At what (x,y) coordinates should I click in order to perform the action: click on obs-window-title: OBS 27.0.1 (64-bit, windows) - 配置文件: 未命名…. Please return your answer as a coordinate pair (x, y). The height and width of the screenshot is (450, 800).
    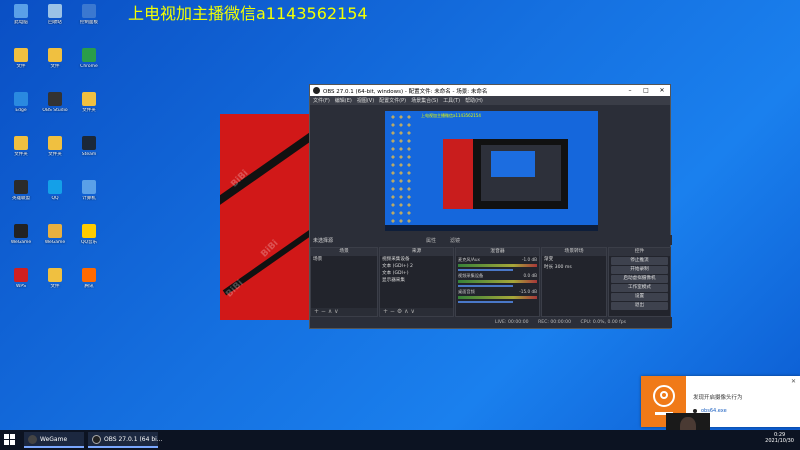
    Looking at the image, I should click on (405, 91).